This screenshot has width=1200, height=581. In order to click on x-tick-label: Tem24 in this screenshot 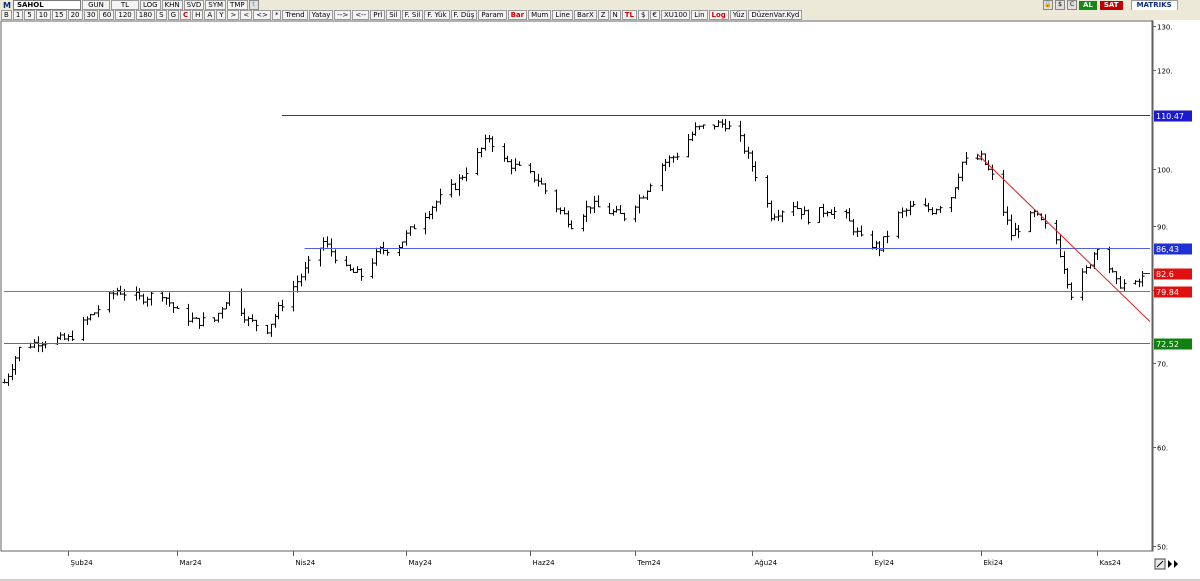, I will do `click(649, 563)`.